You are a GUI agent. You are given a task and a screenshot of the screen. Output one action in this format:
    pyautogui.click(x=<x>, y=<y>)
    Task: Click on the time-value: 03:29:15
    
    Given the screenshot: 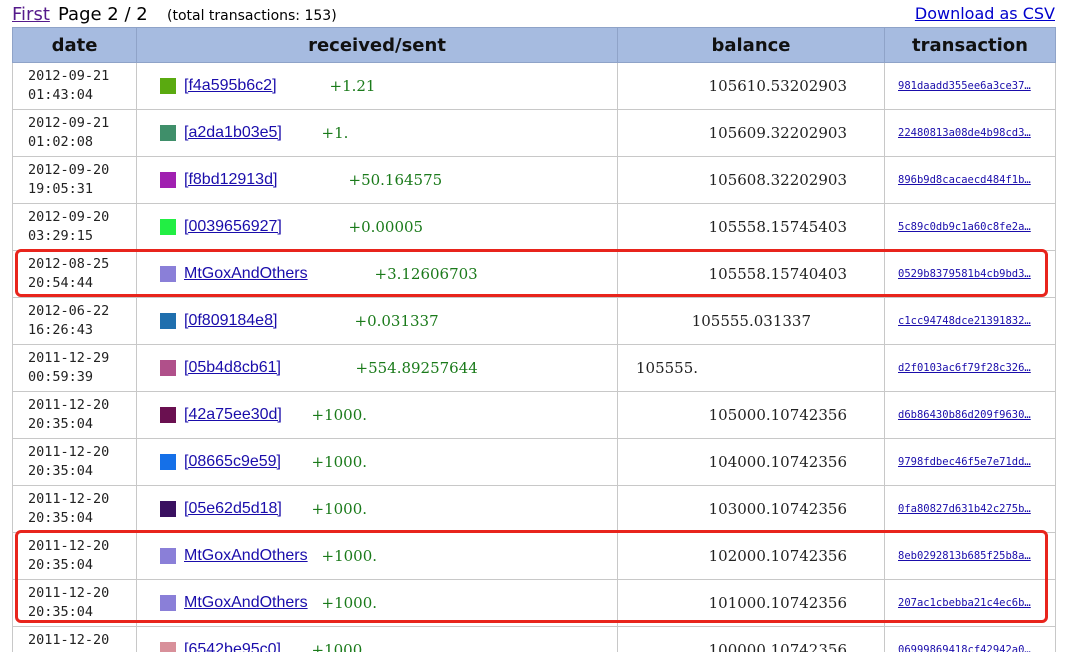 What is the action you would take?
    pyautogui.click(x=61, y=236)
    